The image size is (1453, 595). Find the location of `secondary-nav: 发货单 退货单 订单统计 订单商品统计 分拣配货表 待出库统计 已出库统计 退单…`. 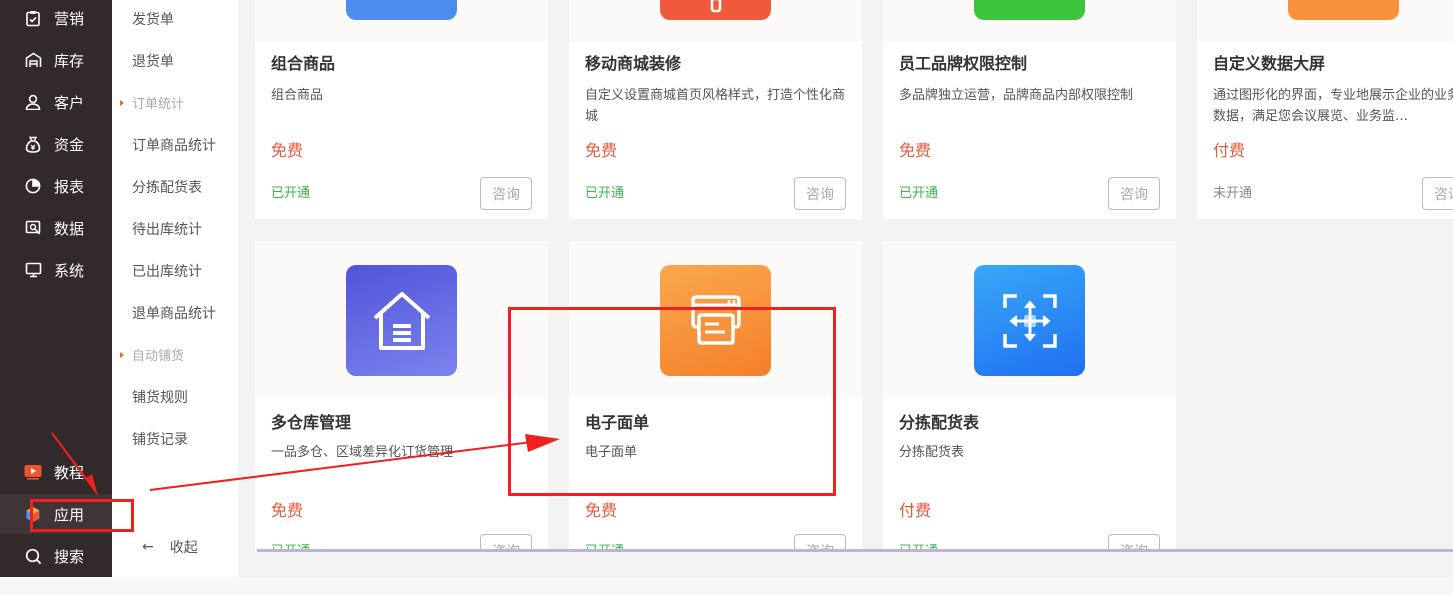

secondary-nav: 发货单 退货单 订单统计 订单商品统计 分拣配货表 待出库统计 已出库统计 退单… is located at coordinates (175, 288).